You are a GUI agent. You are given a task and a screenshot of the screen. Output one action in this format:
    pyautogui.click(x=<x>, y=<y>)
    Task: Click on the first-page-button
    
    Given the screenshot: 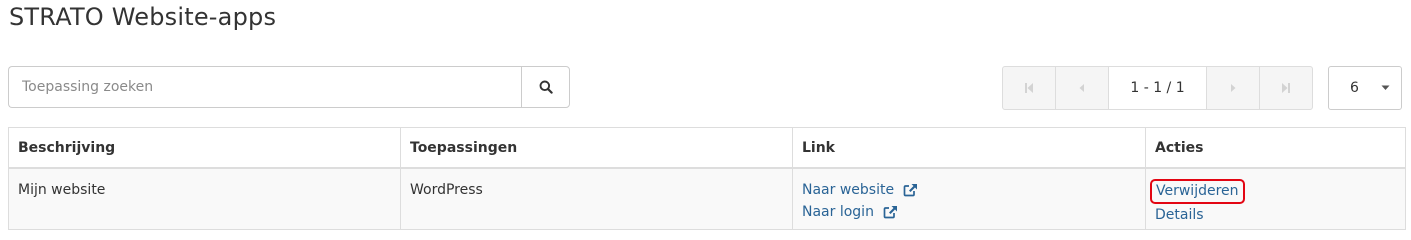 What is the action you would take?
    pyautogui.click(x=1029, y=88)
    